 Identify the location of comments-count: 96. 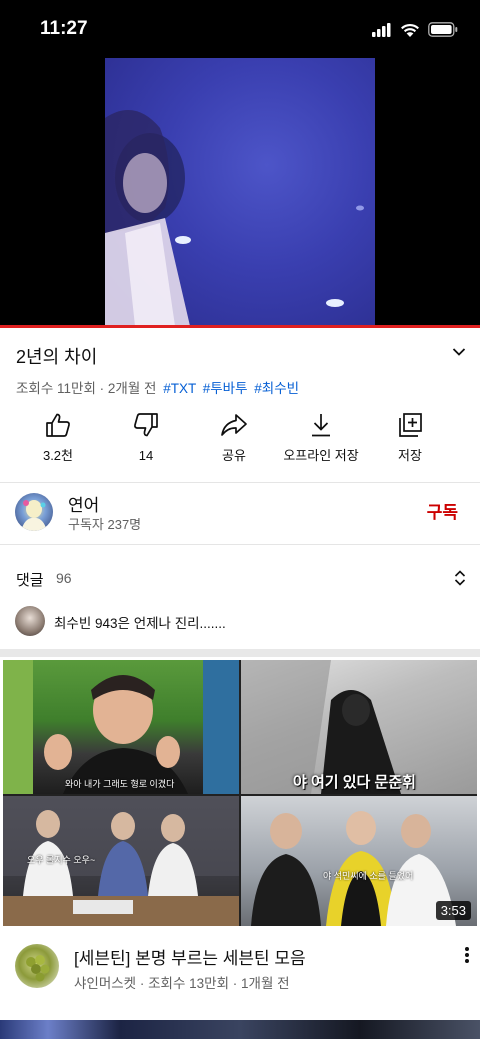
(64, 578).